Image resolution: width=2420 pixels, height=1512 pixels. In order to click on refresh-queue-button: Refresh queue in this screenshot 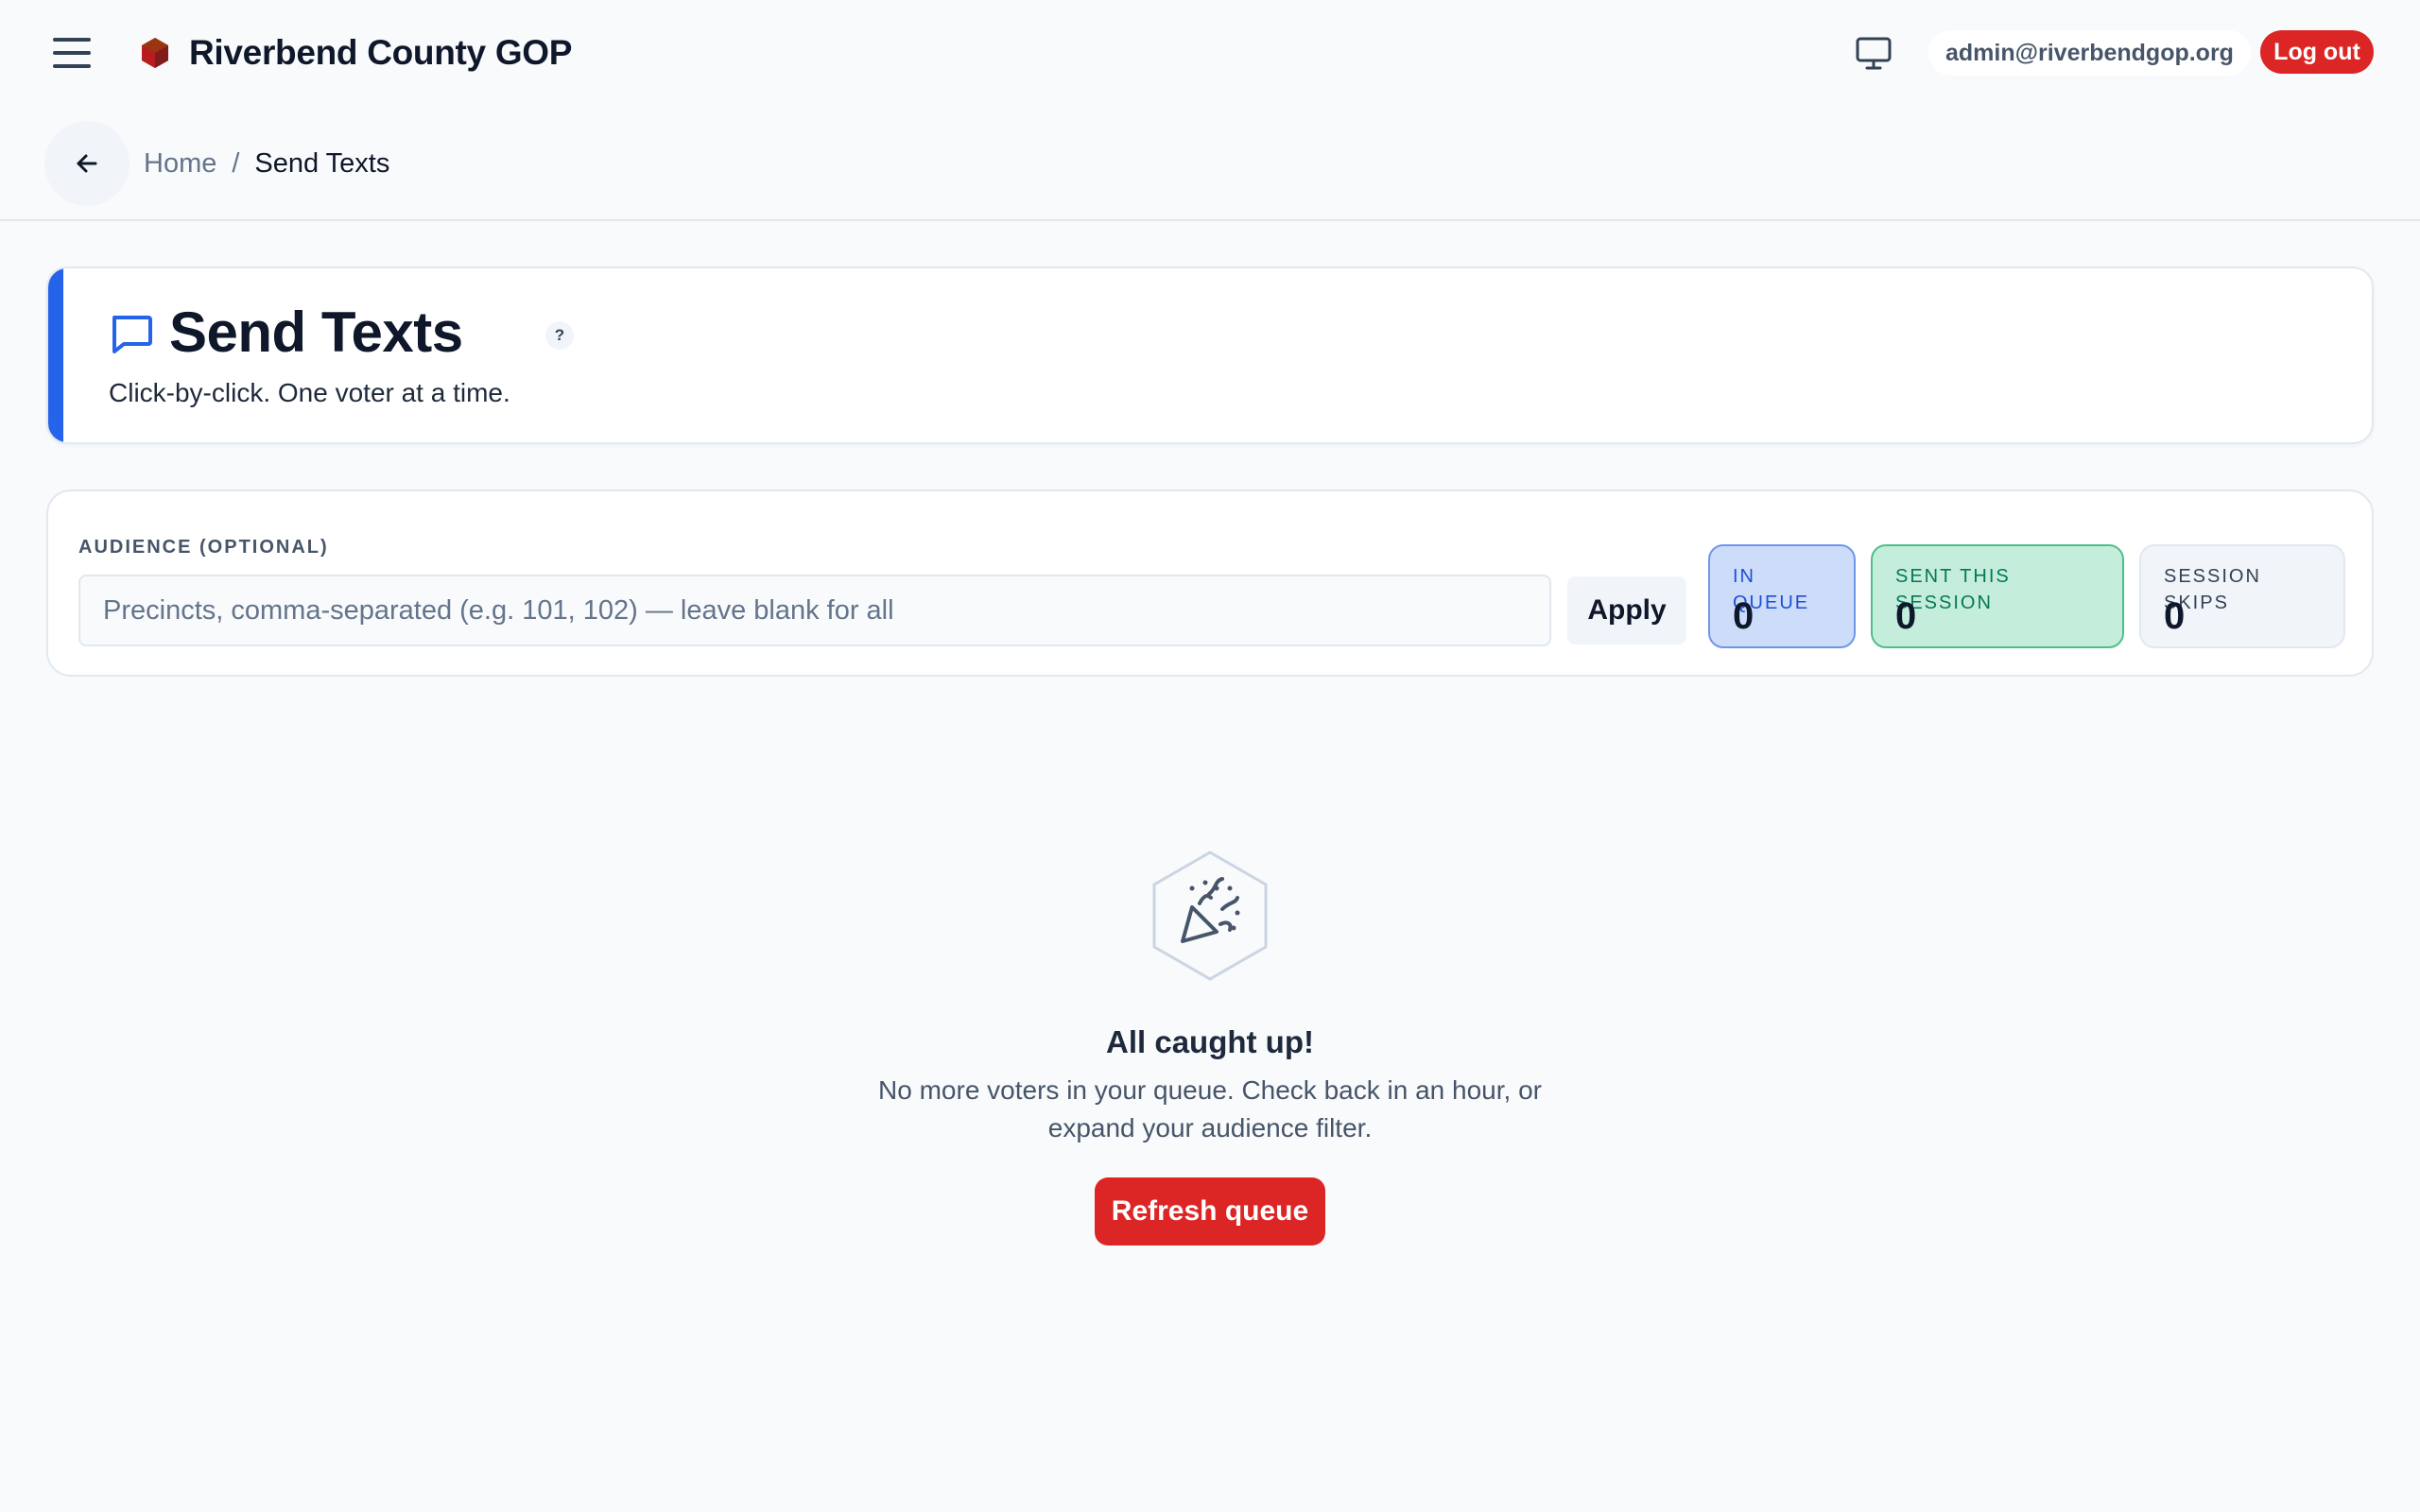, I will do `click(1210, 1211)`.